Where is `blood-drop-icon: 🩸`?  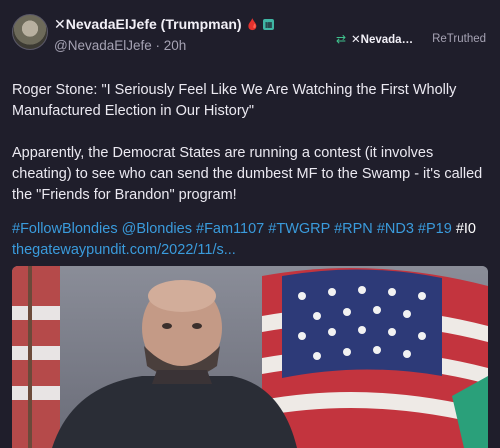 blood-drop-icon: 🩸 is located at coordinates (252, 25).